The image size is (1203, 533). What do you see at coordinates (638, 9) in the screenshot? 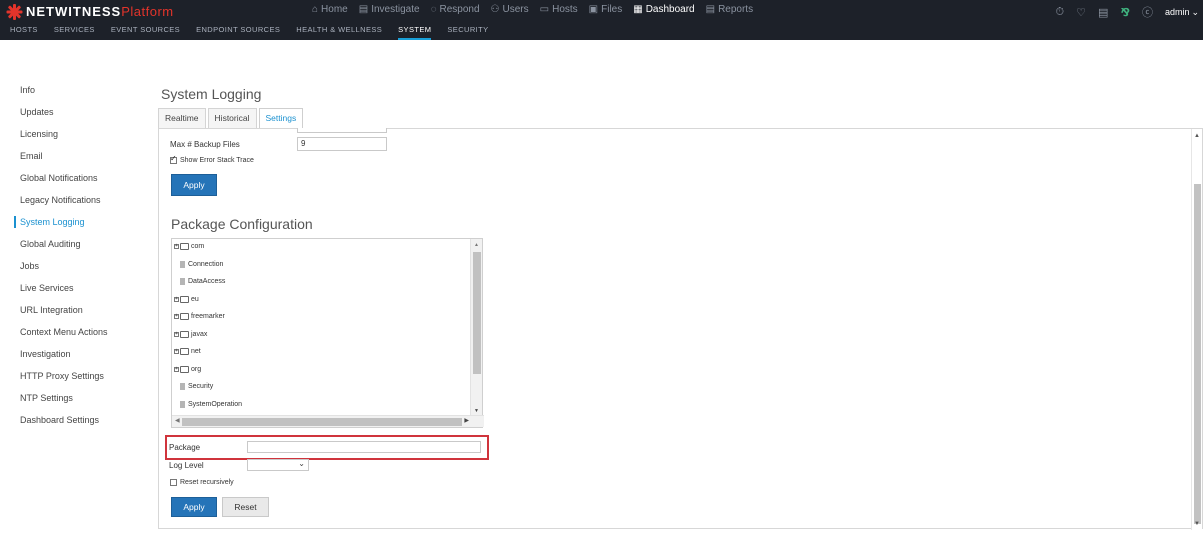
I see `dashboard-icon: ▦` at bounding box center [638, 9].